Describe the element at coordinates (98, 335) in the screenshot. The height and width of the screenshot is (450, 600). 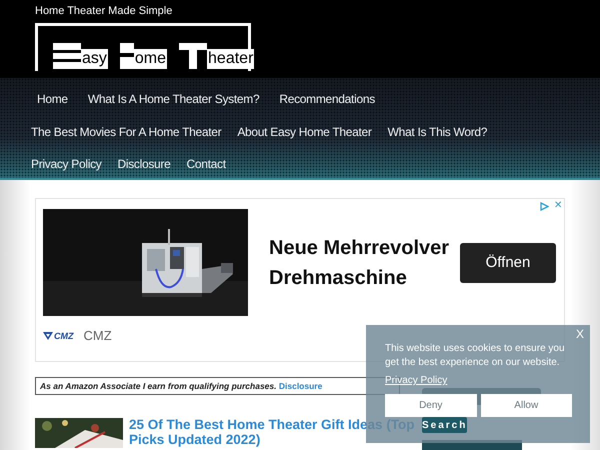
I see `advertiser-name: CMZ` at that location.